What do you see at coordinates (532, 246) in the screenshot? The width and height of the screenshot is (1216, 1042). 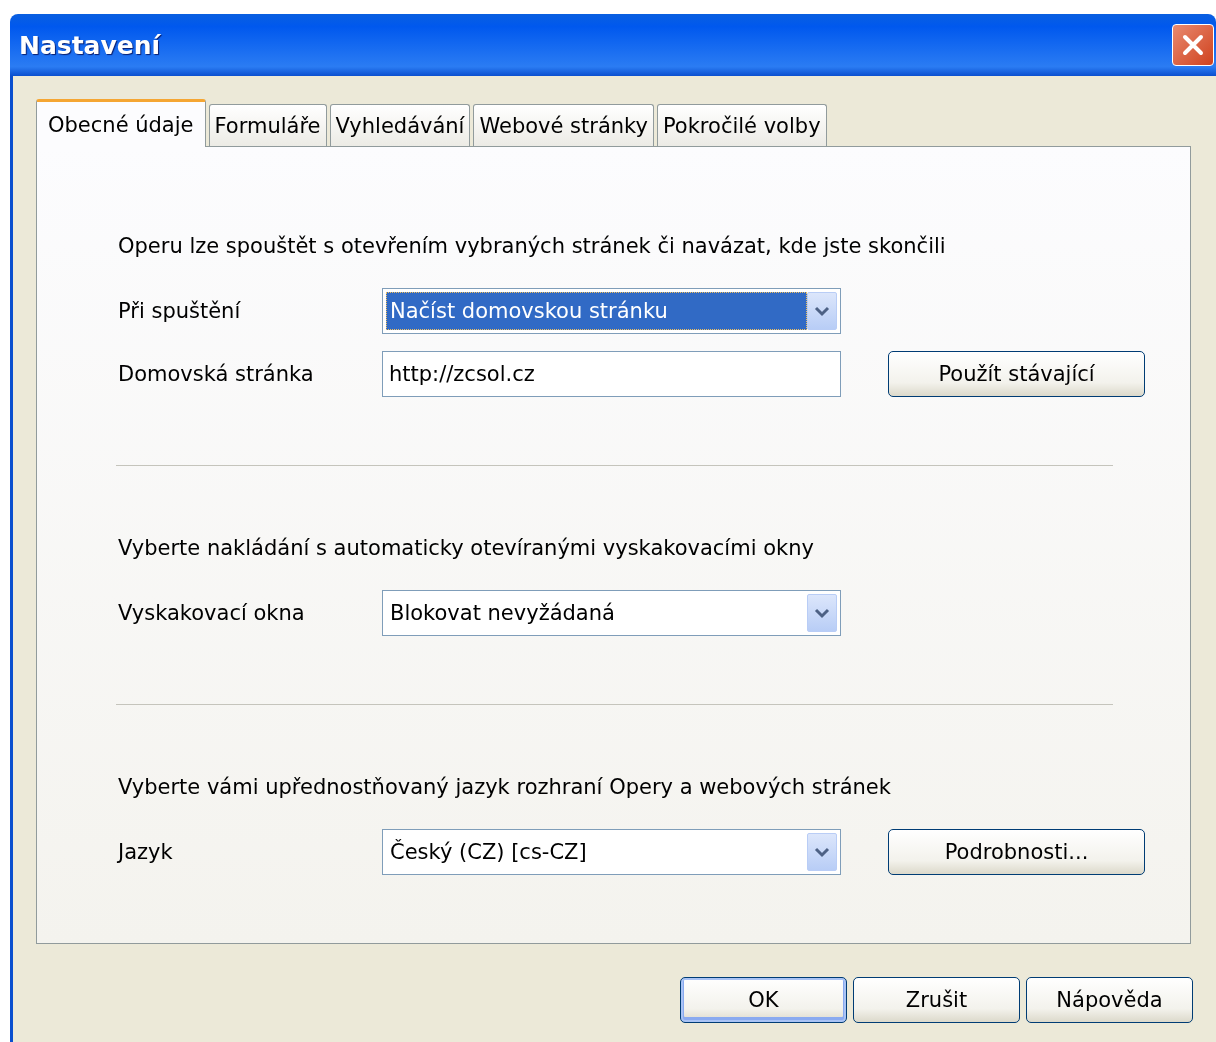 I see `section-description: Operu lze spouštět s otevřením vybraných stránek či navázat, kde jste skončili` at bounding box center [532, 246].